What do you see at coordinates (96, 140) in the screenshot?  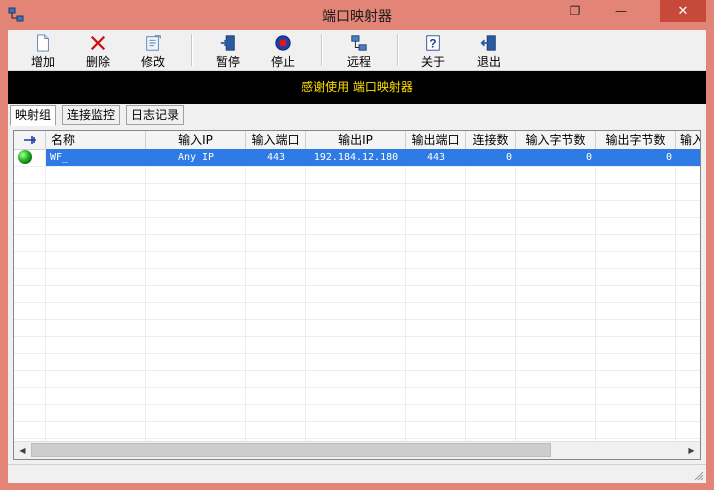 I see `column-header-name: 名称` at bounding box center [96, 140].